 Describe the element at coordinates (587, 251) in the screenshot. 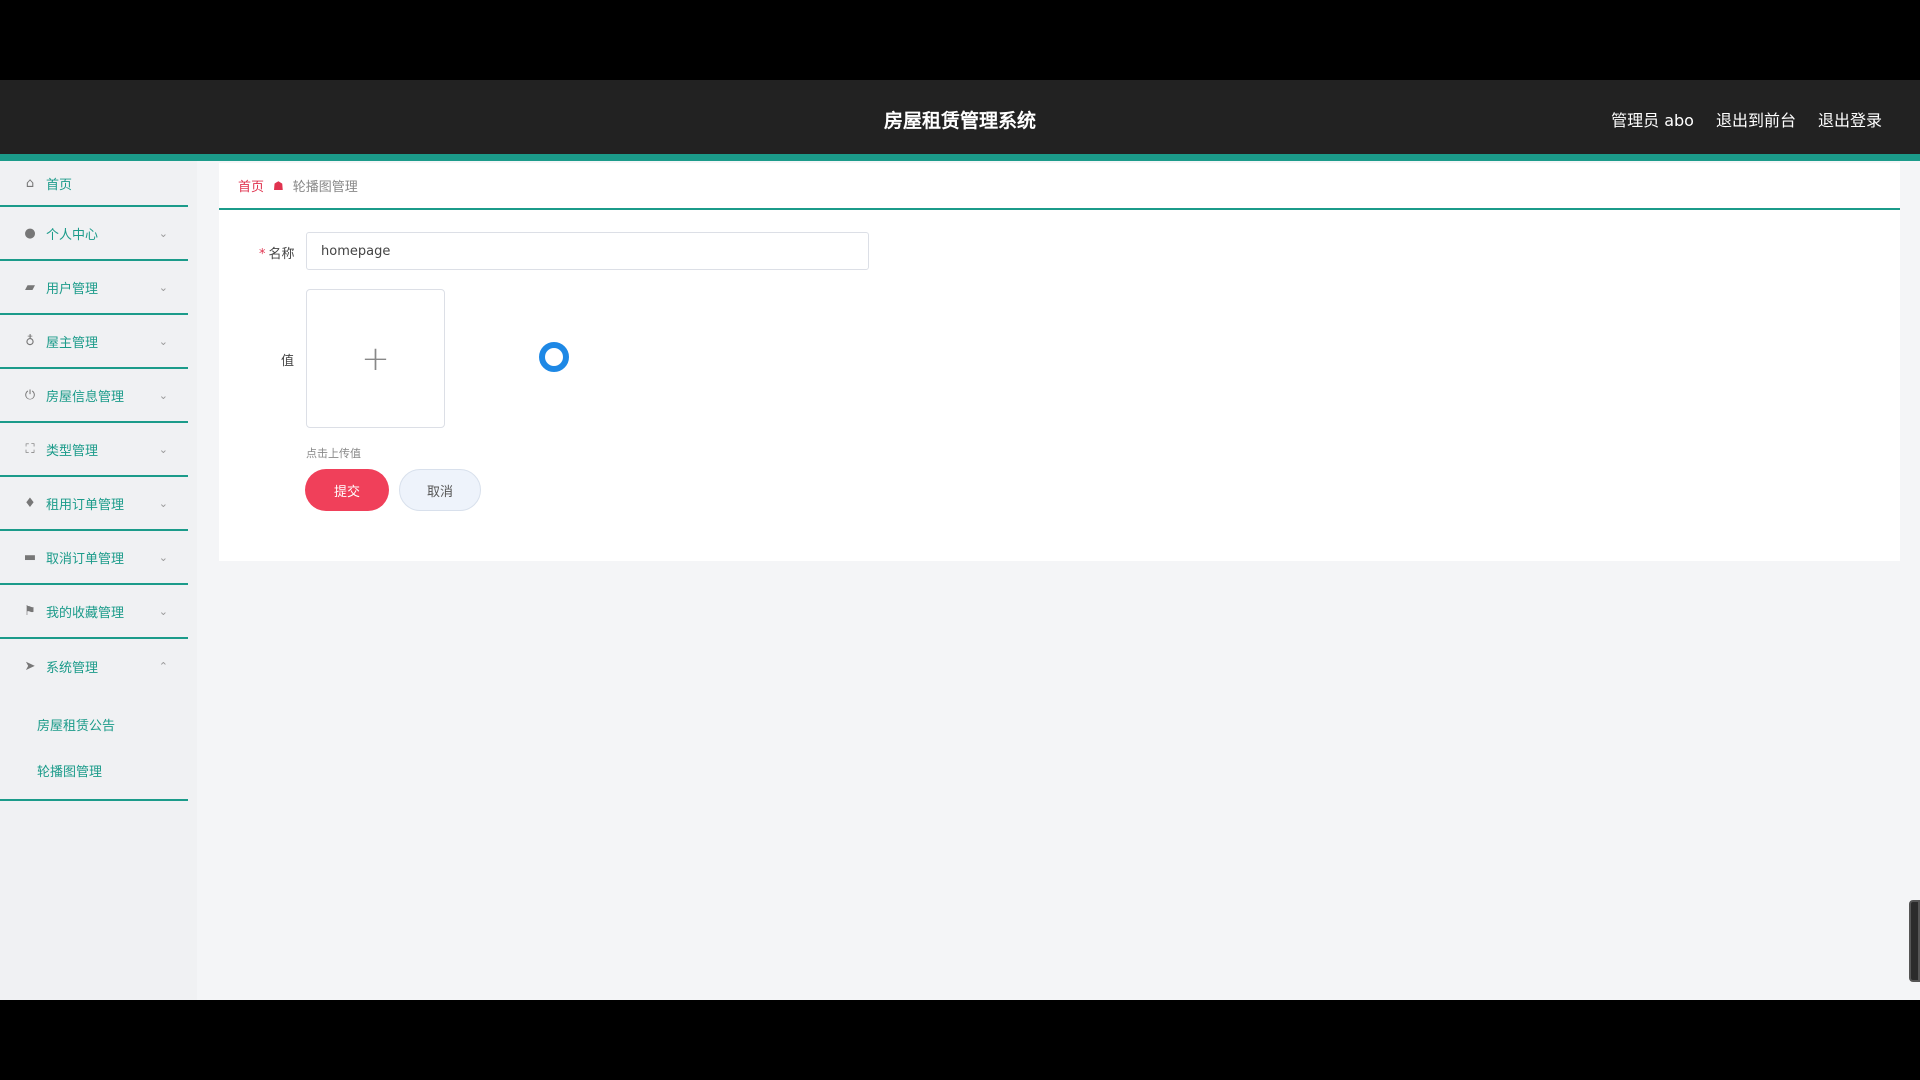

I see `name-input` at that location.